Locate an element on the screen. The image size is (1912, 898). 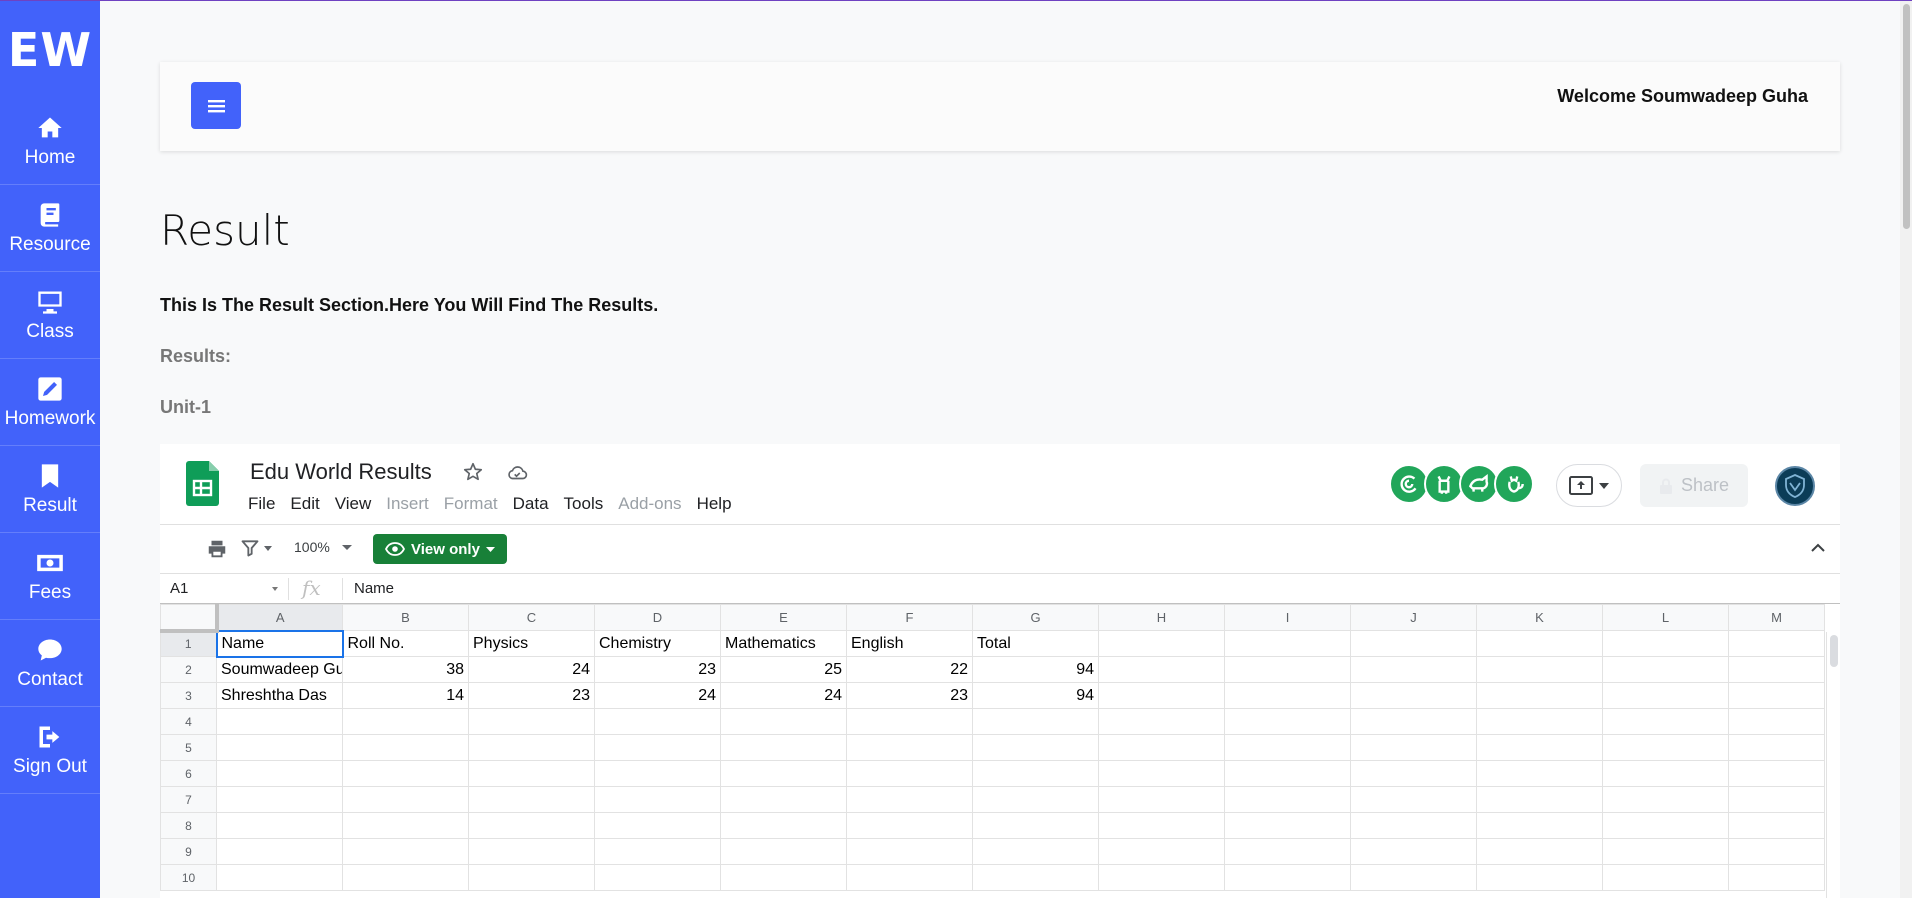
cell: Mathematics is located at coordinates (783, 643).